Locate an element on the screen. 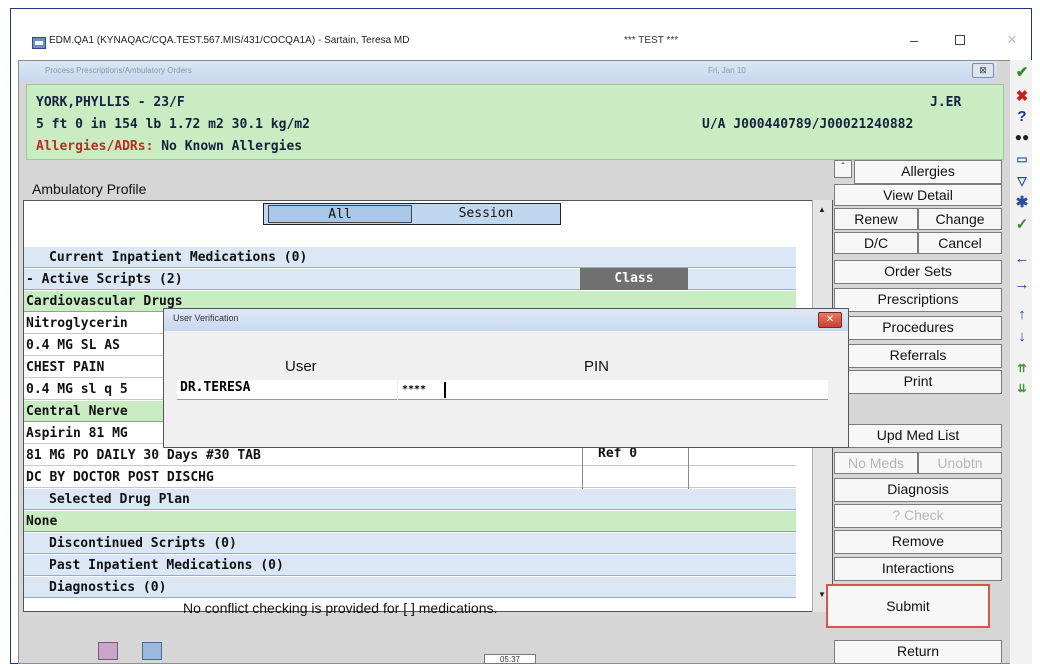 The width and height of the screenshot is (1040, 664). allergies-line: Allergies/ADRs: No Known Allergies is located at coordinates (169, 146).